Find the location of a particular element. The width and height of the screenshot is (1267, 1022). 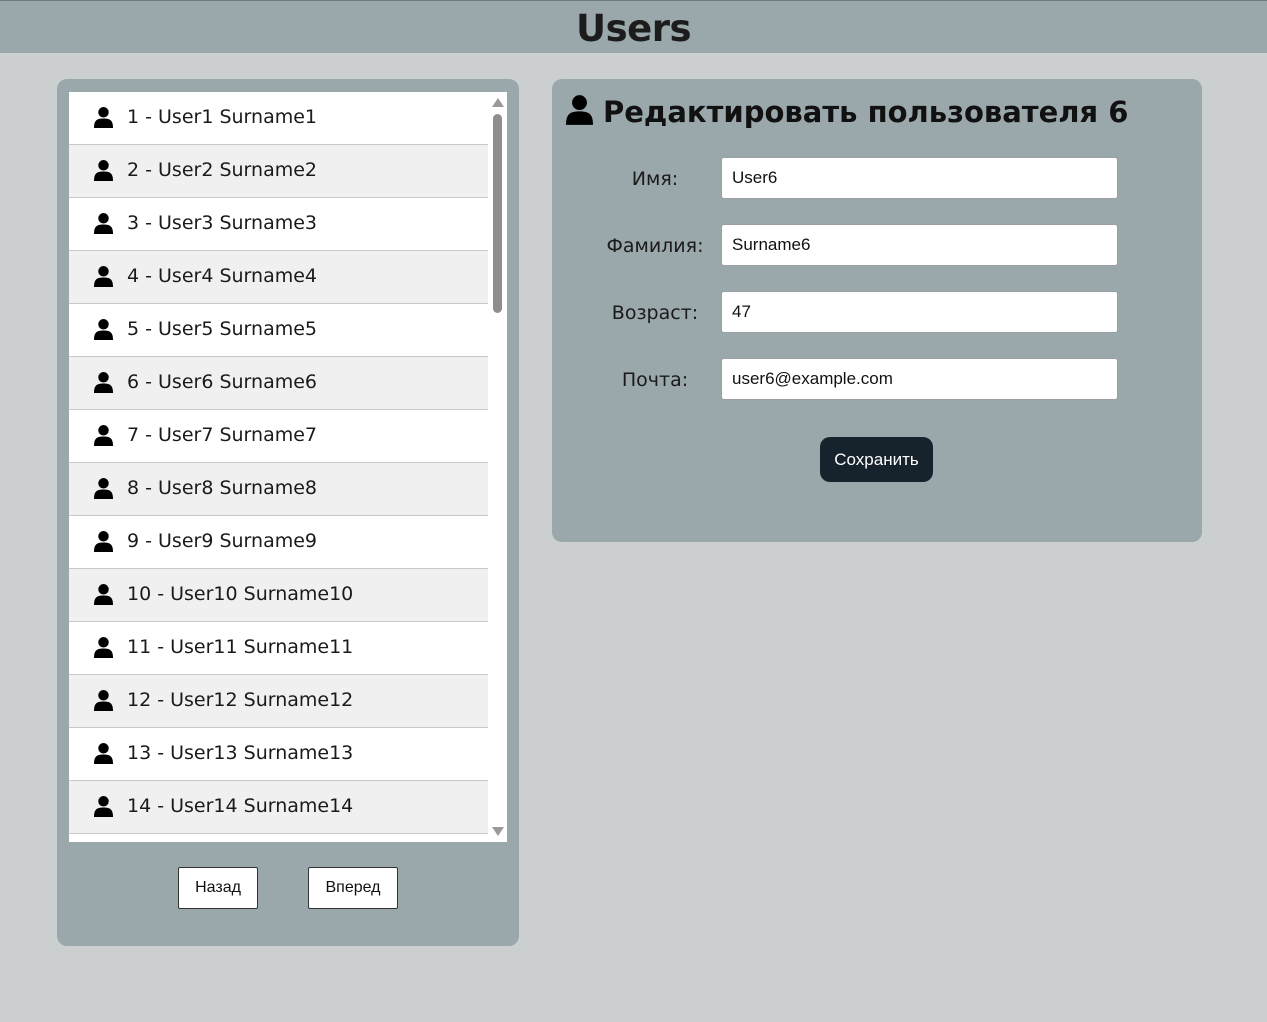

list-item: 3 - User3 Surname3 is located at coordinates (278, 224).